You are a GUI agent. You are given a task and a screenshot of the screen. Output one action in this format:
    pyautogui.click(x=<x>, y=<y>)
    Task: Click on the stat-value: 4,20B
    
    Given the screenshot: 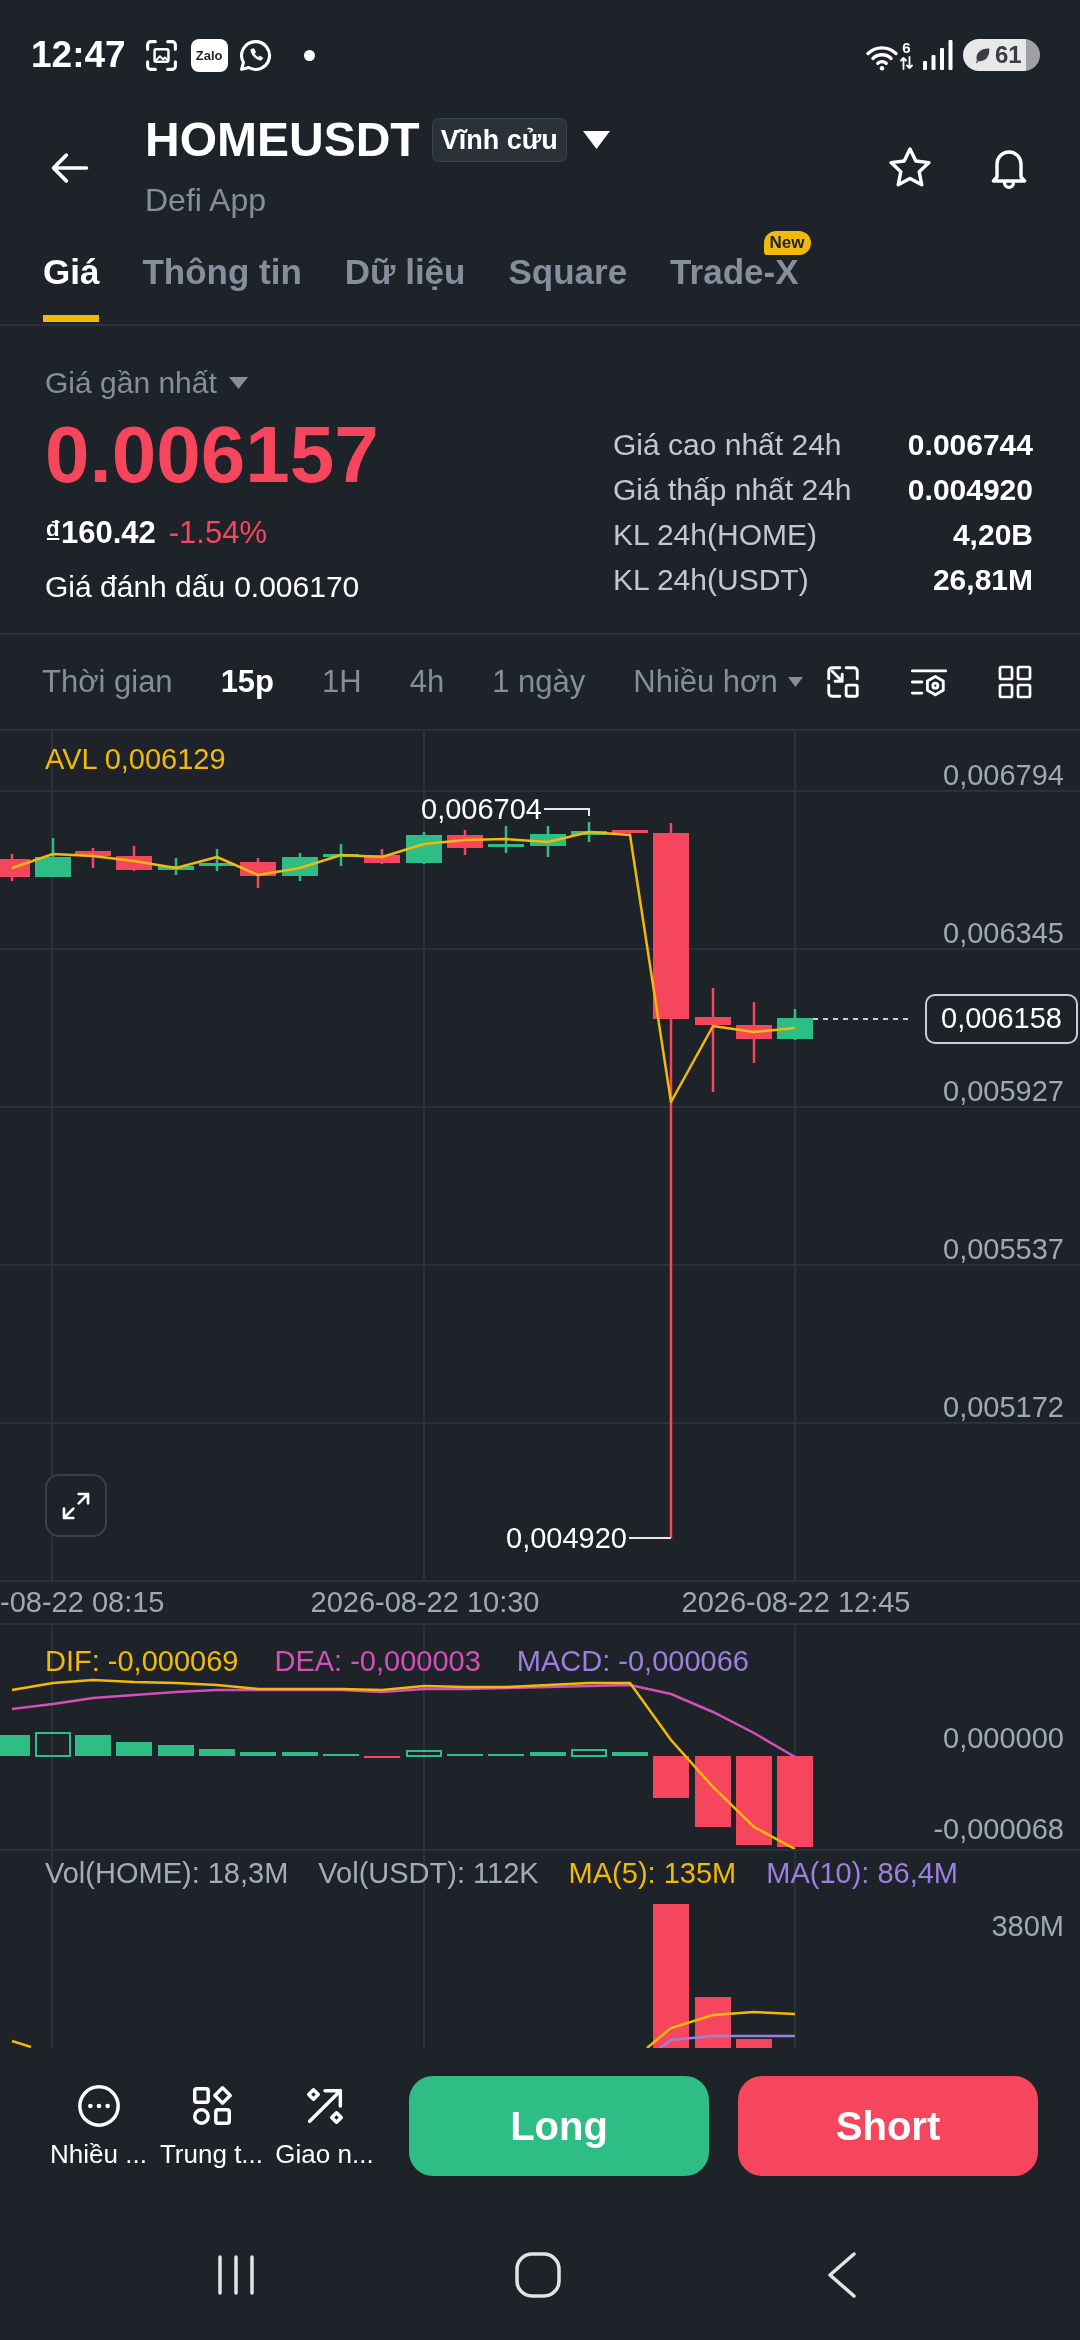 What is the action you would take?
    pyautogui.click(x=992, y=534)
    